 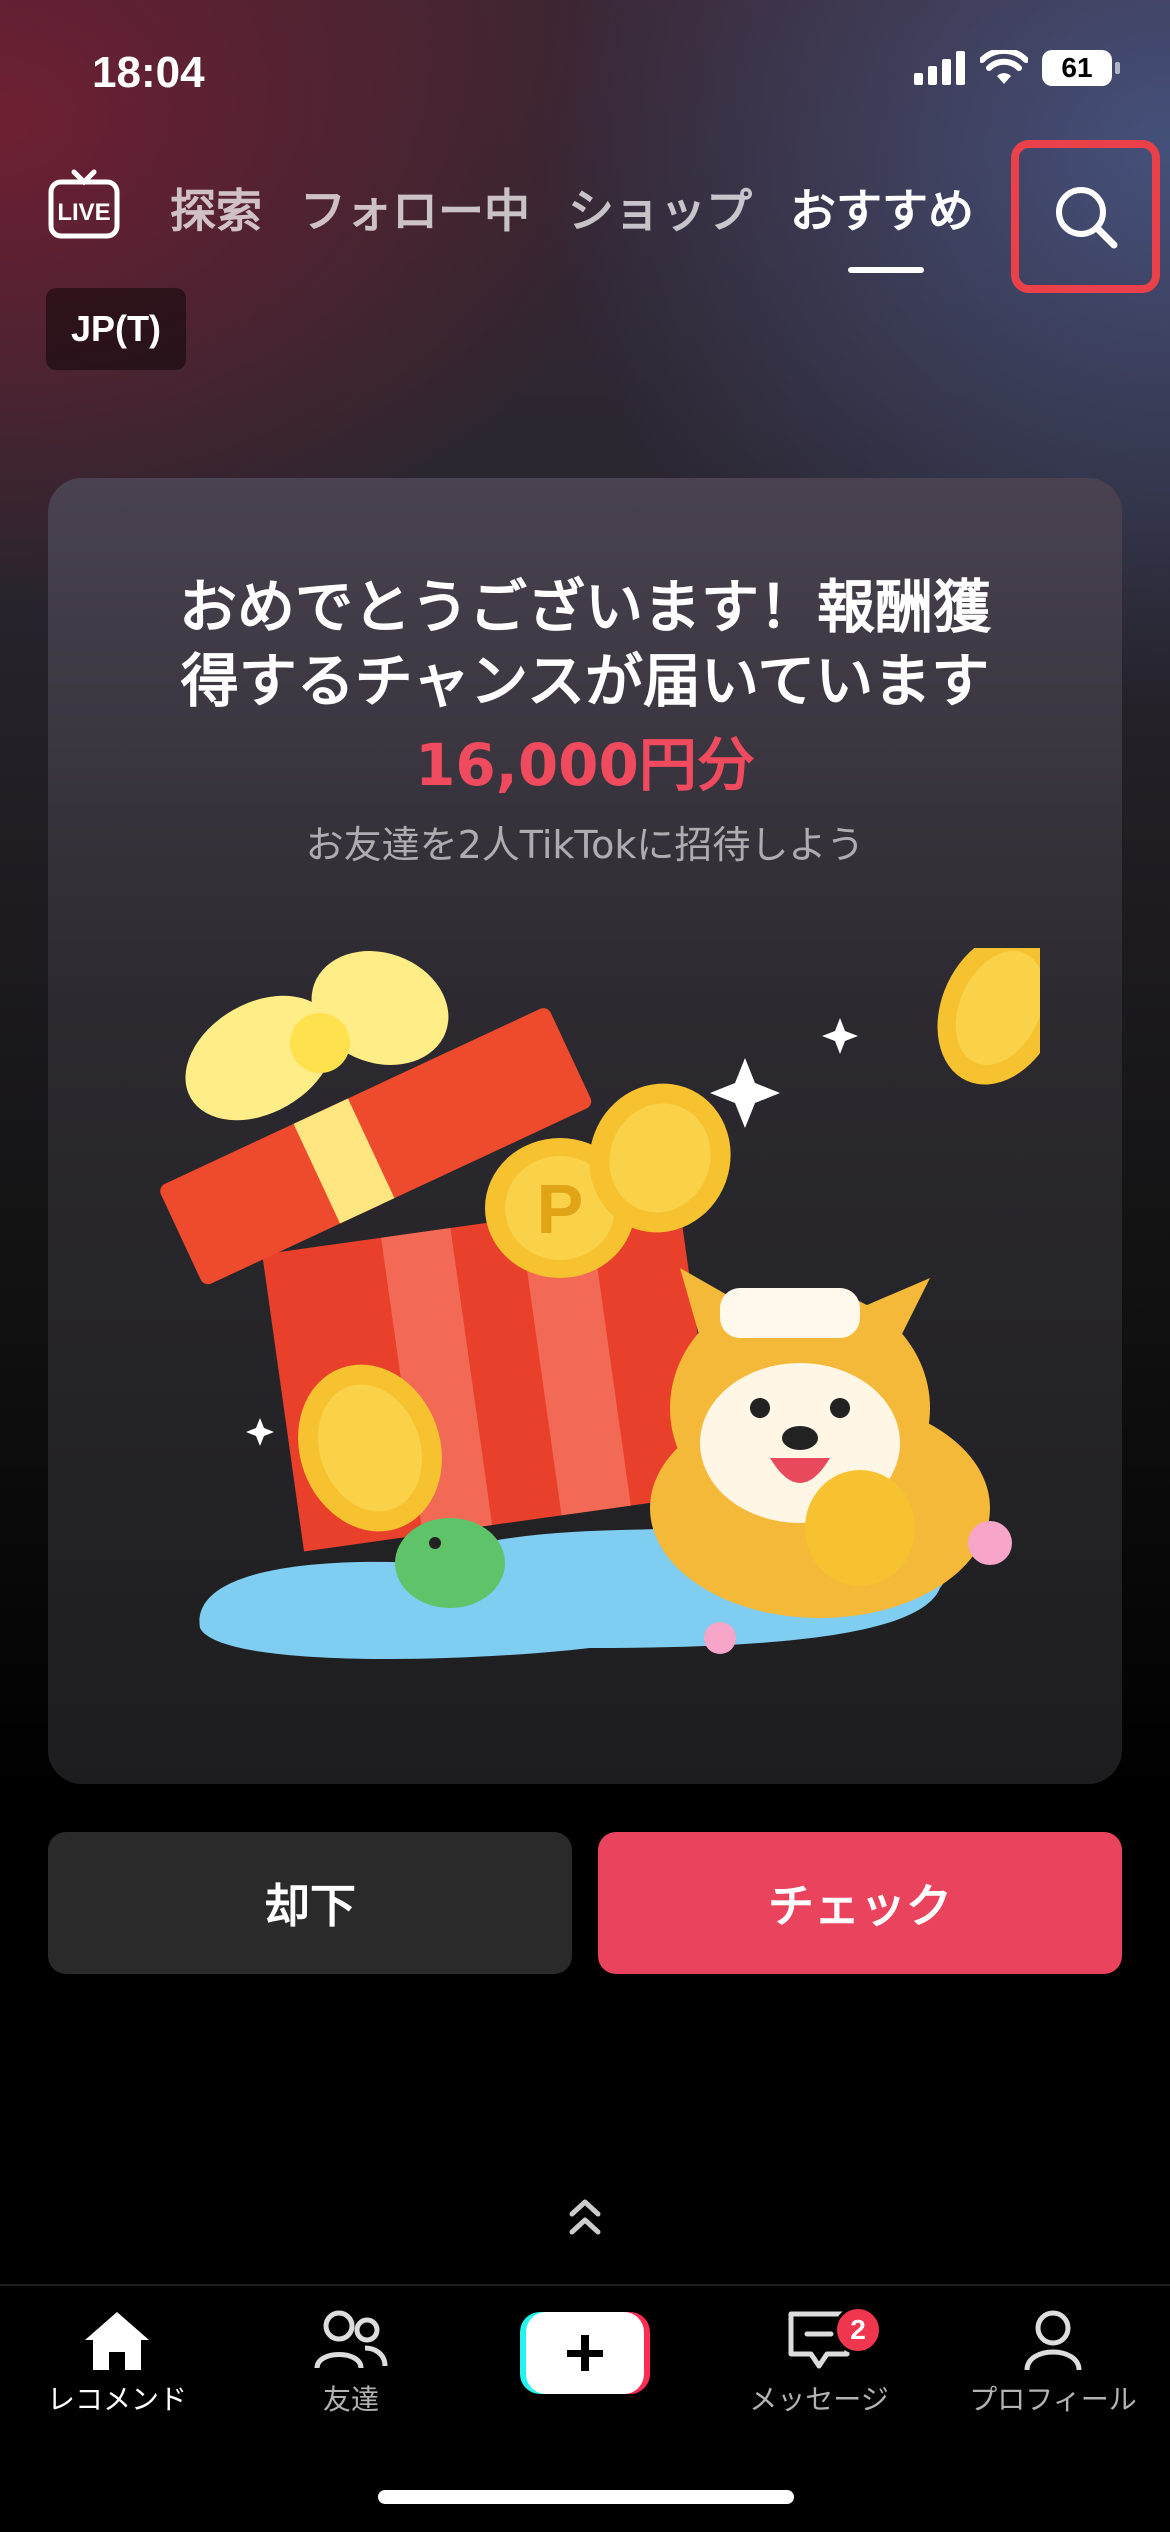 What do you see at coordinates (819, 2399) in the screenshot?
I see `nav-label-messages: メッセージ` at bounding box center [819, 2399].